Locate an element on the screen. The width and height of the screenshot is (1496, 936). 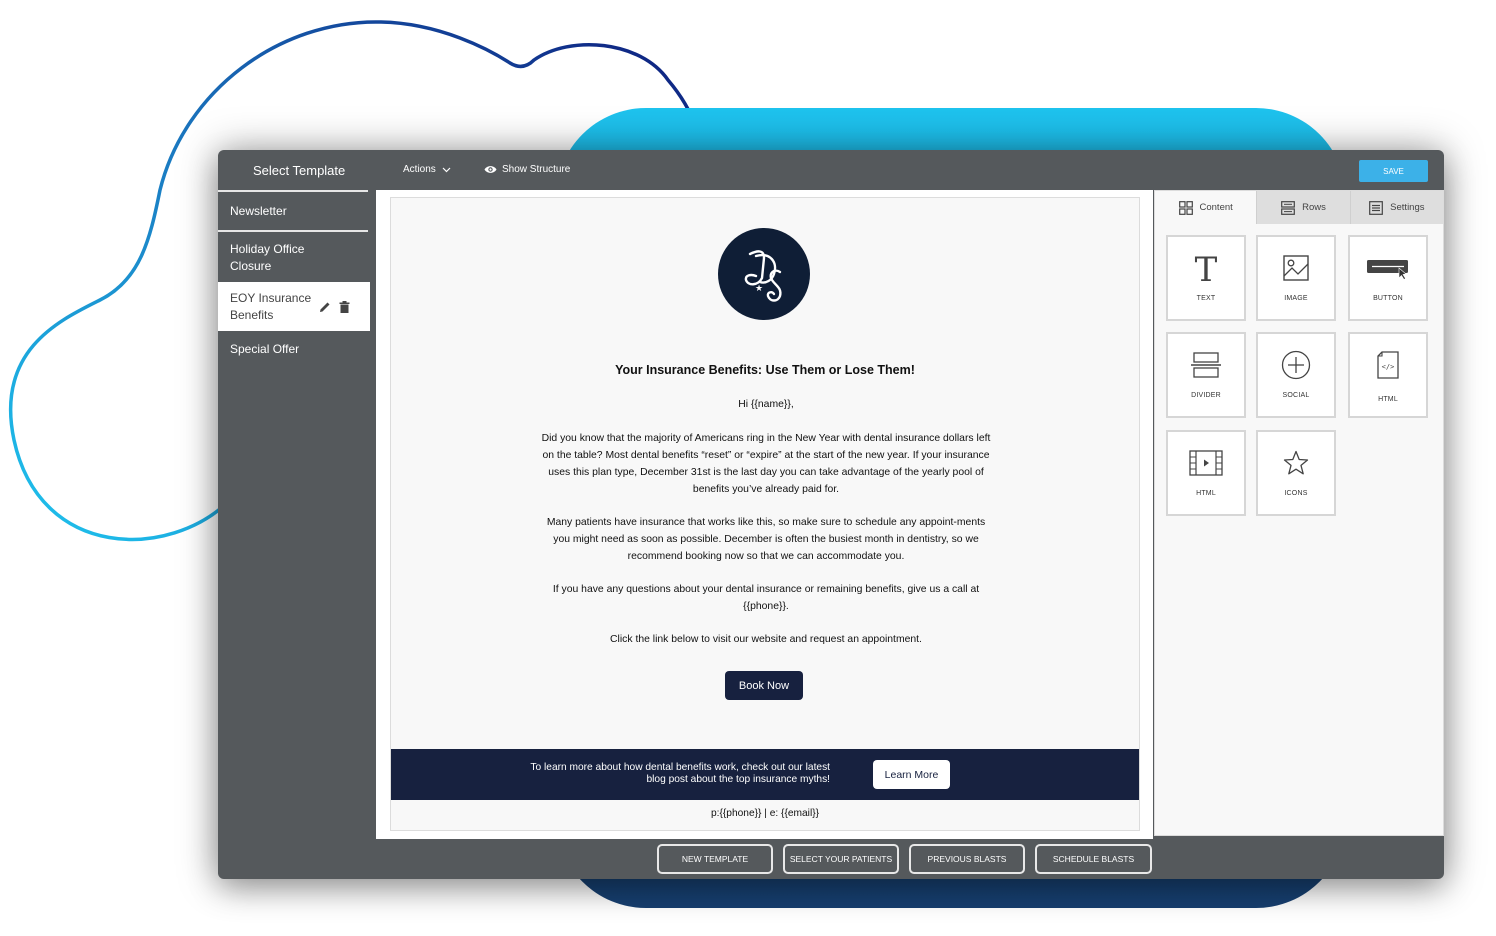
template-item-tools is located at coordinates (334, 306).